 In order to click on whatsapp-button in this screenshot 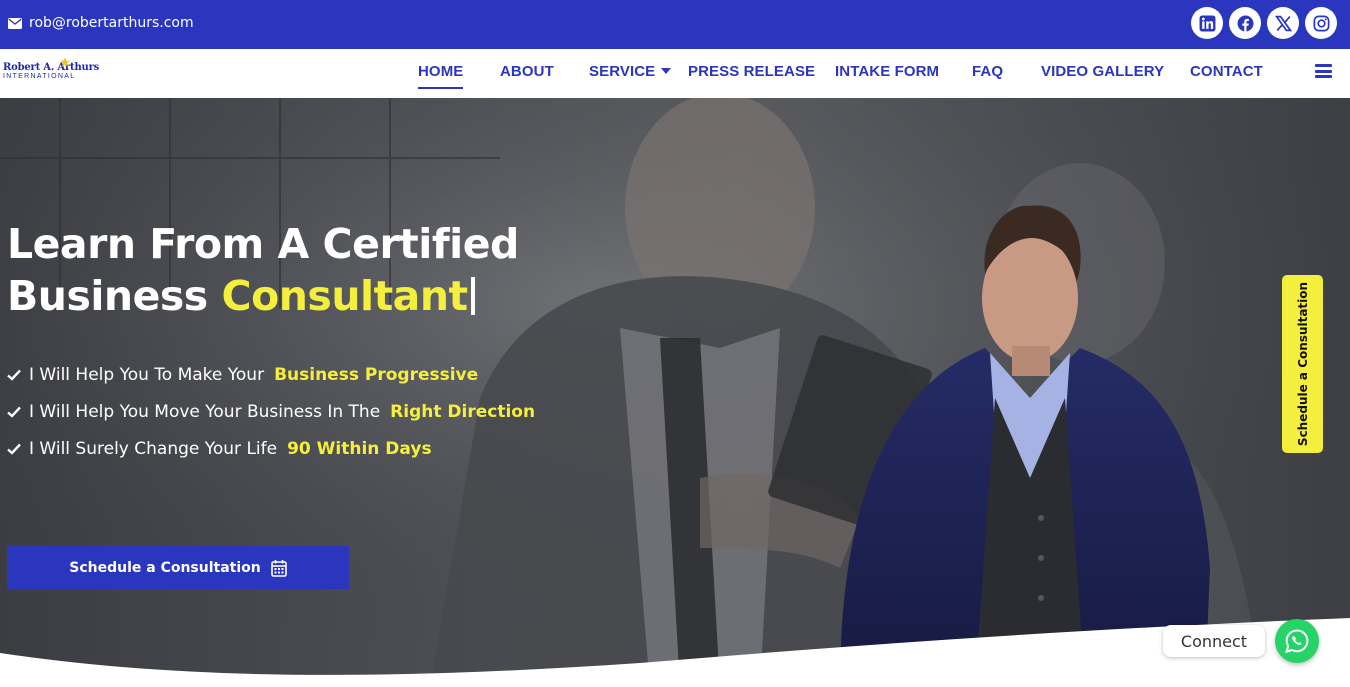, I will do `click(1297, 641)`.